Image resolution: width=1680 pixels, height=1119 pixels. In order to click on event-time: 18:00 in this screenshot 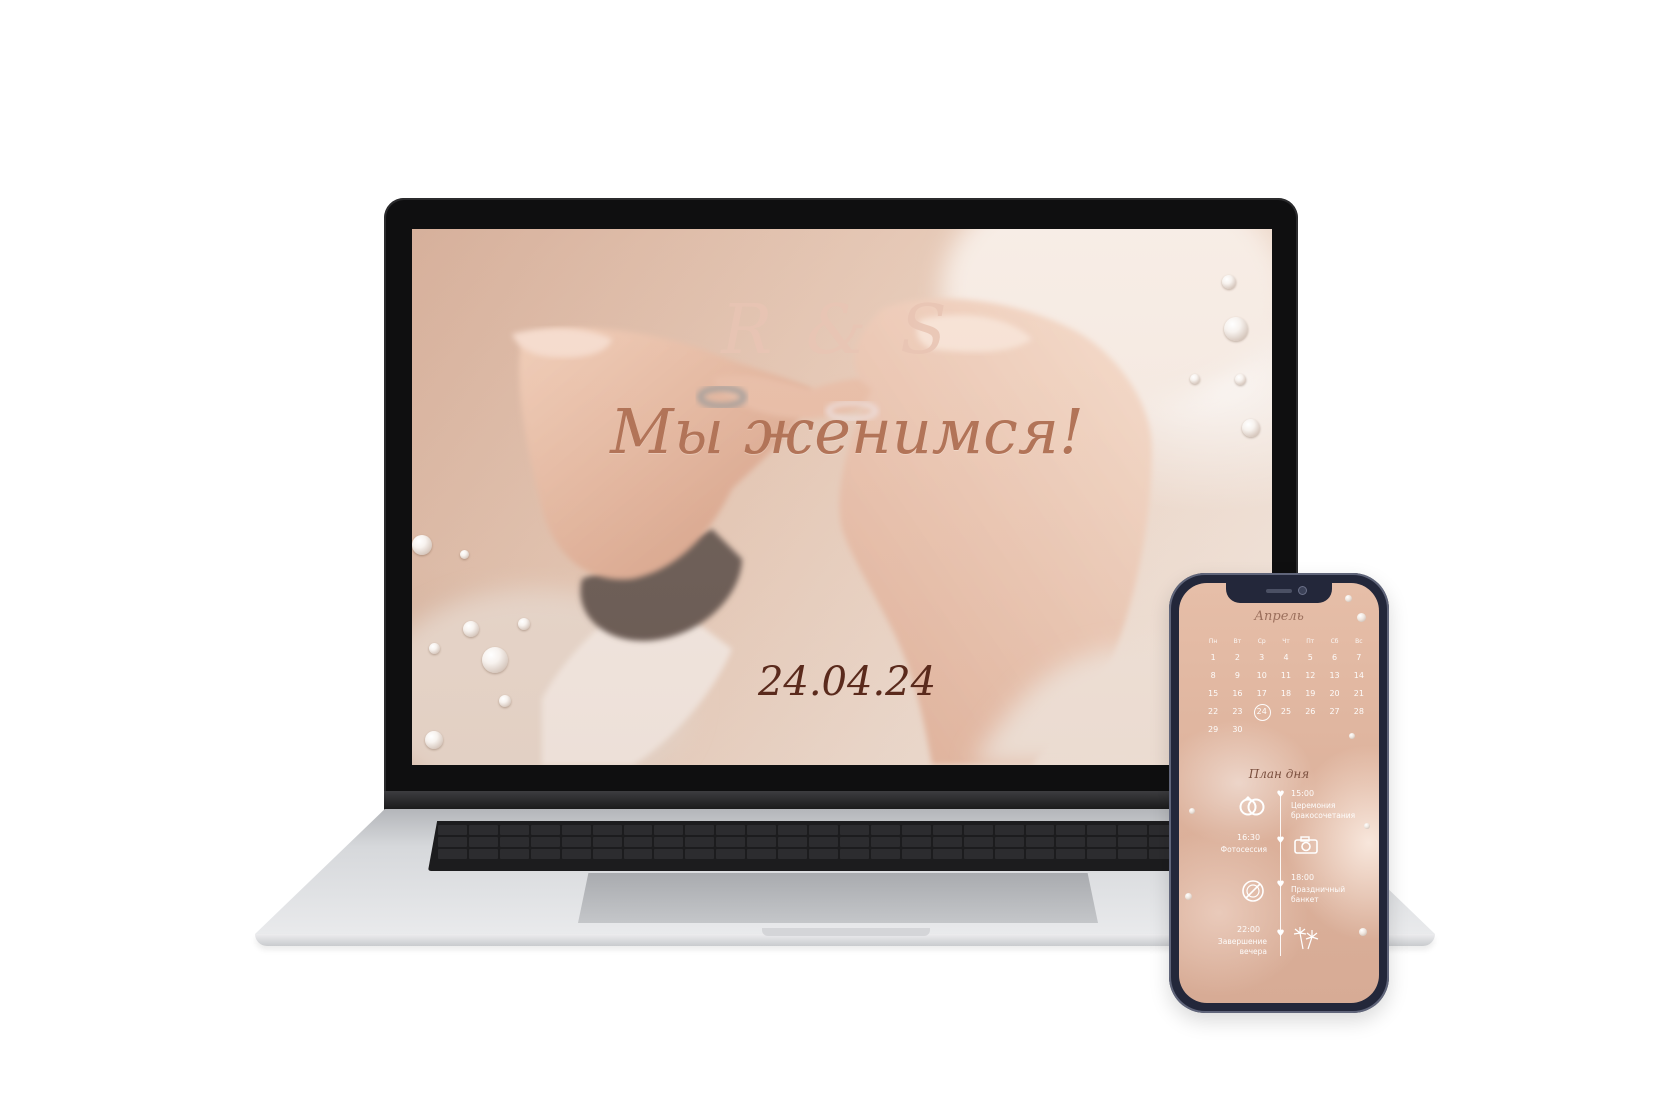, I will do `click(1303, 877)`.